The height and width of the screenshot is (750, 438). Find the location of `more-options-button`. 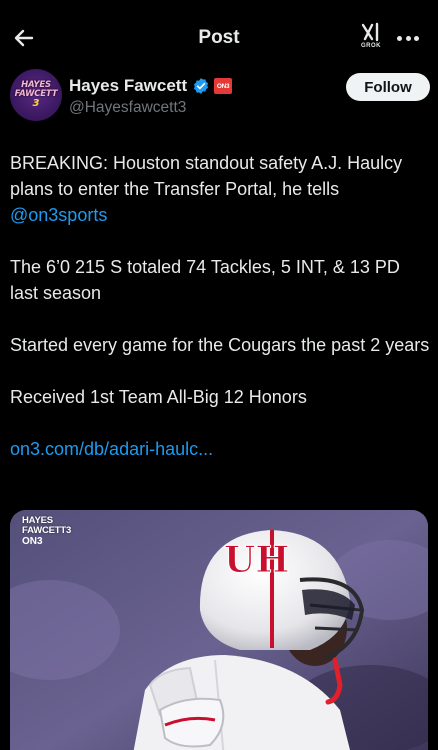

more-options-button is located at coordinates (408, 38).